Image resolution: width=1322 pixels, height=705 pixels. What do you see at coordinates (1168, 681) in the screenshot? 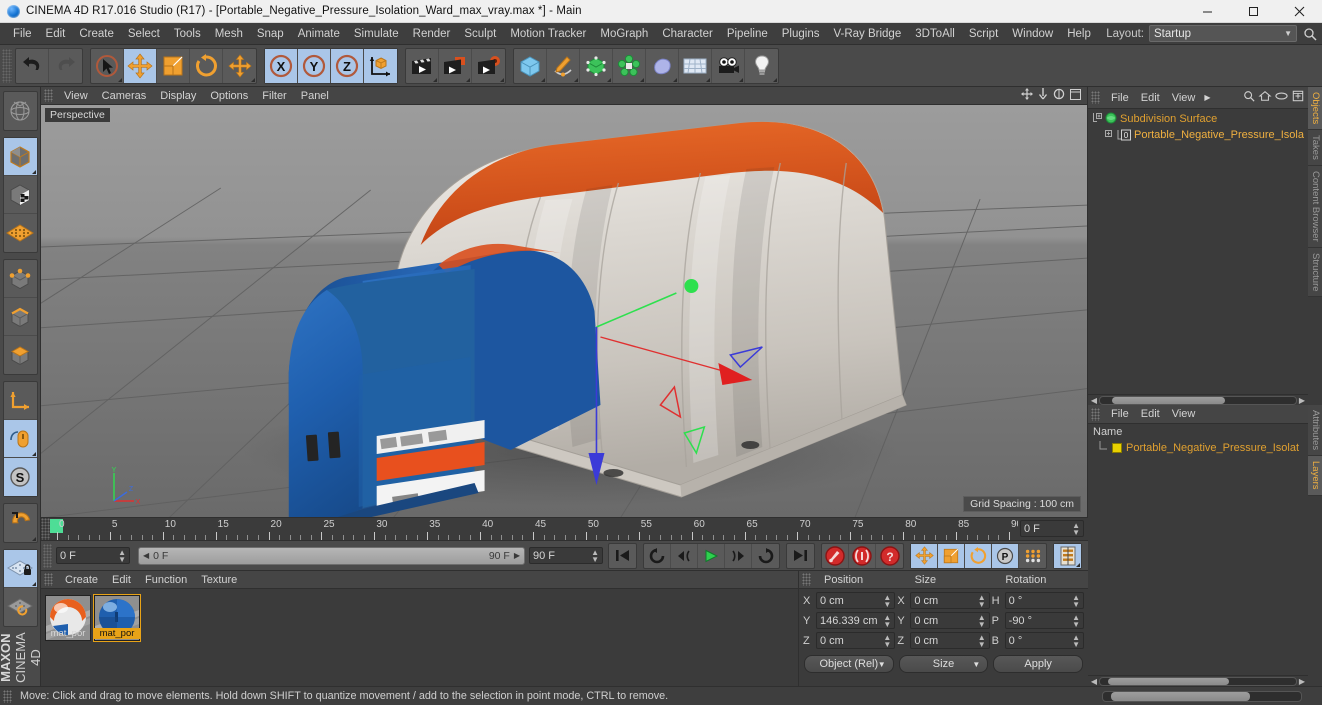
I see `scrollbar-thumb` at bounding box center [1168, 681].